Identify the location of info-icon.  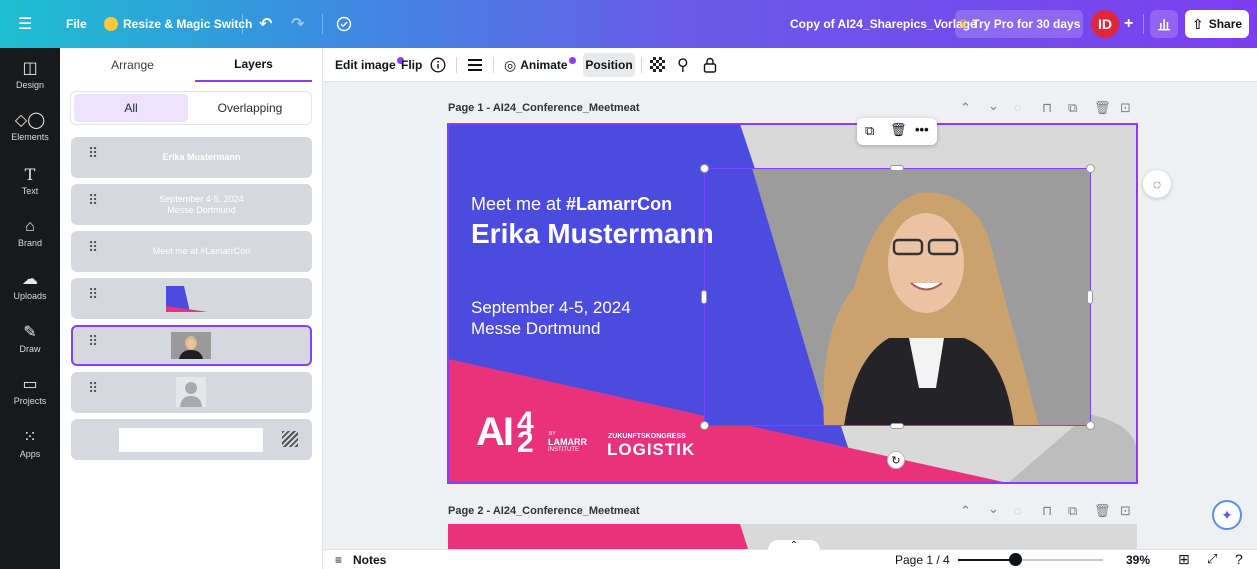
(438, 65).